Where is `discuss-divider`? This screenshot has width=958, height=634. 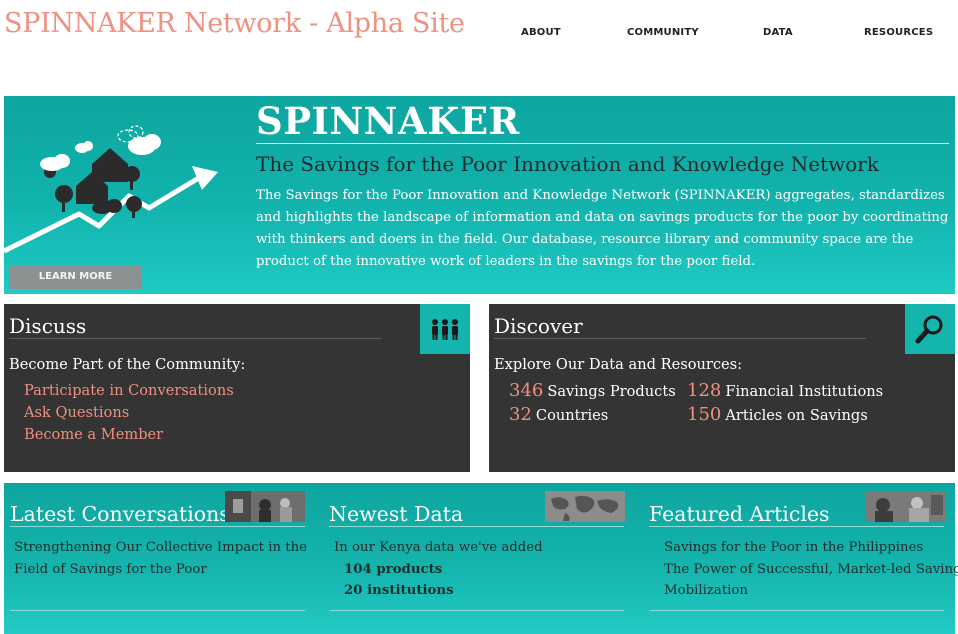 discuss-divider is located at coordinates (195, 338).